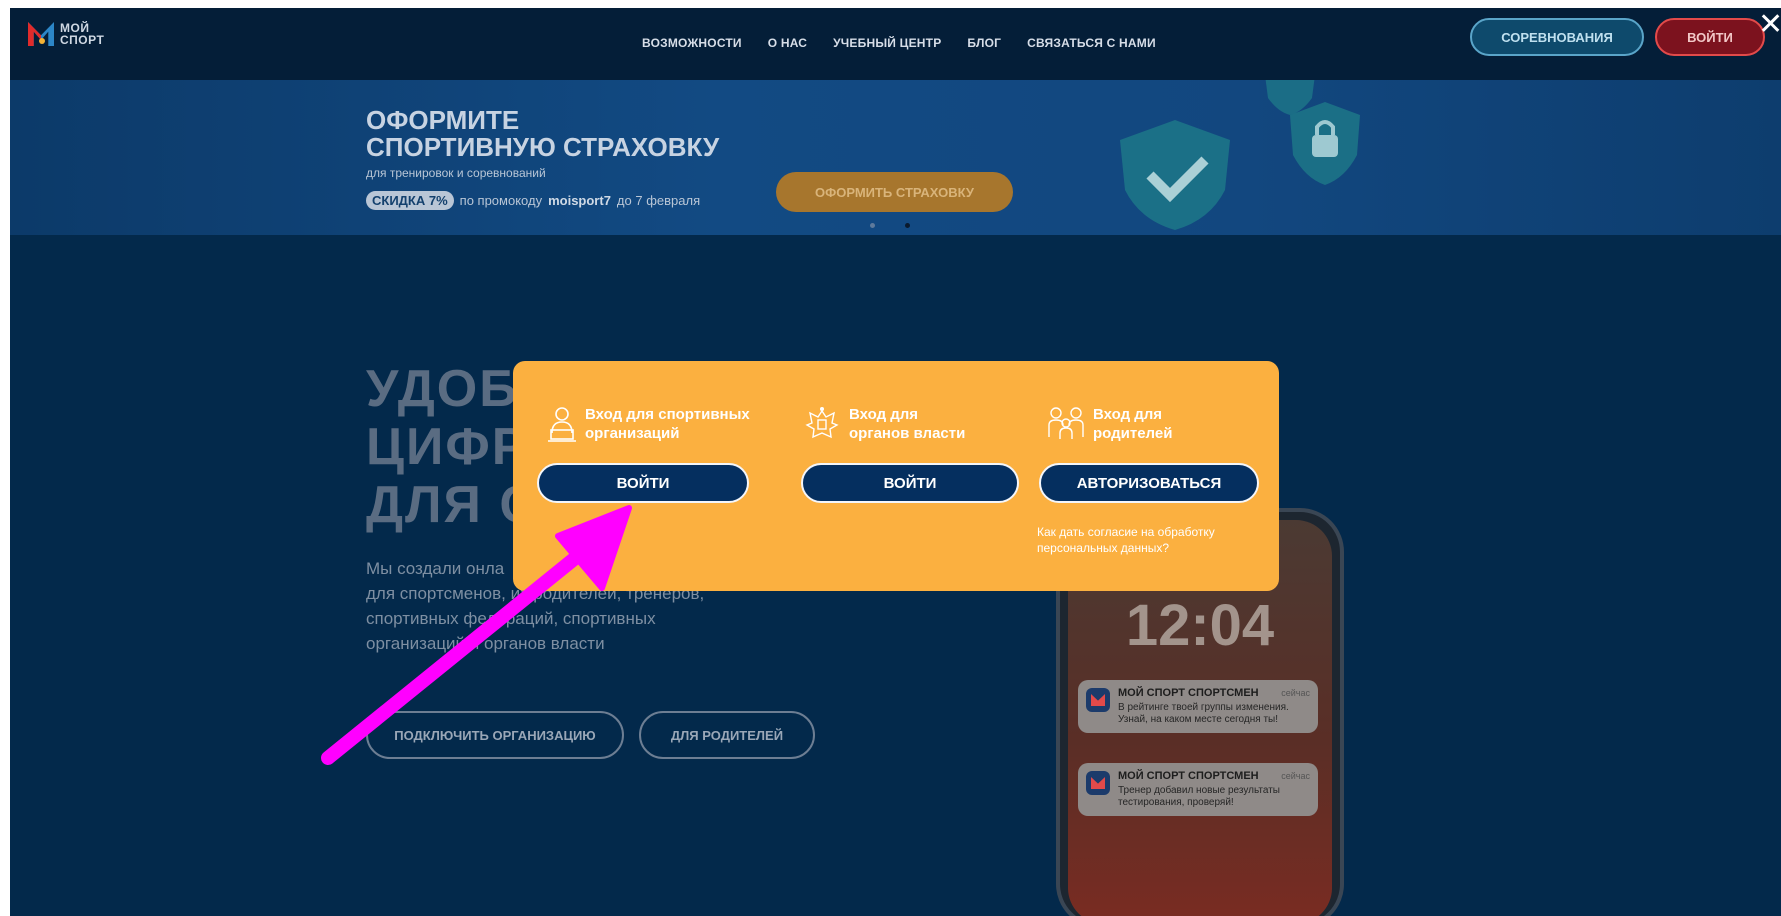 Image resolution: width=1781 pixels, height=916 pixels. I want to click on close-icon: ✕, so click(1769, 25).